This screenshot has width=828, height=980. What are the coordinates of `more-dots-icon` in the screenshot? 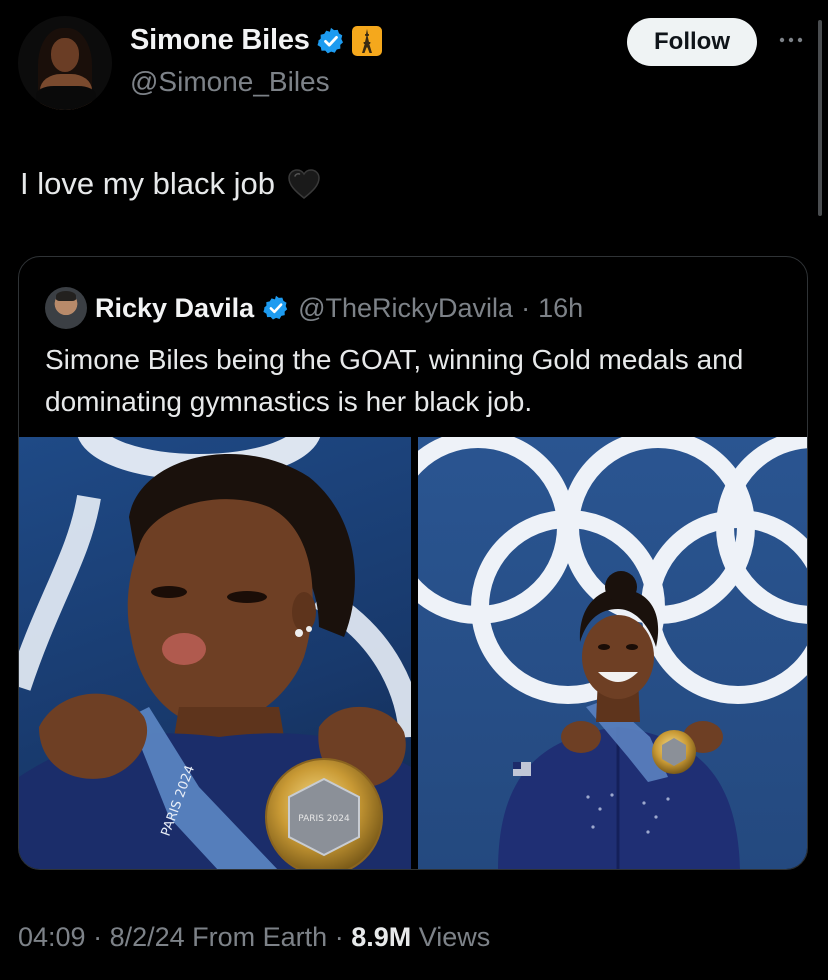 It's located at (791, 40).